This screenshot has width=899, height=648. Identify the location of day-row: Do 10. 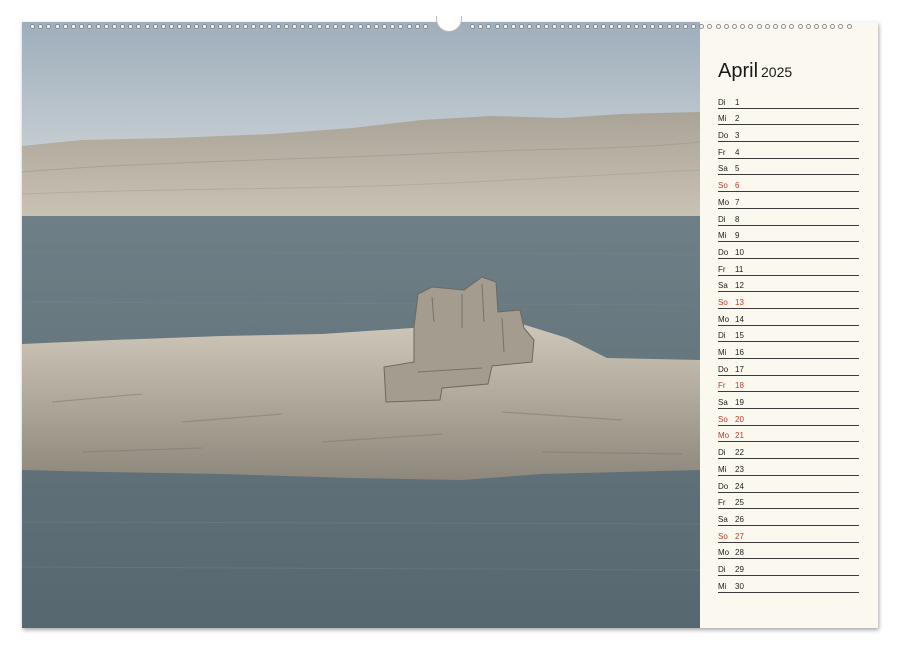
(788, 250).